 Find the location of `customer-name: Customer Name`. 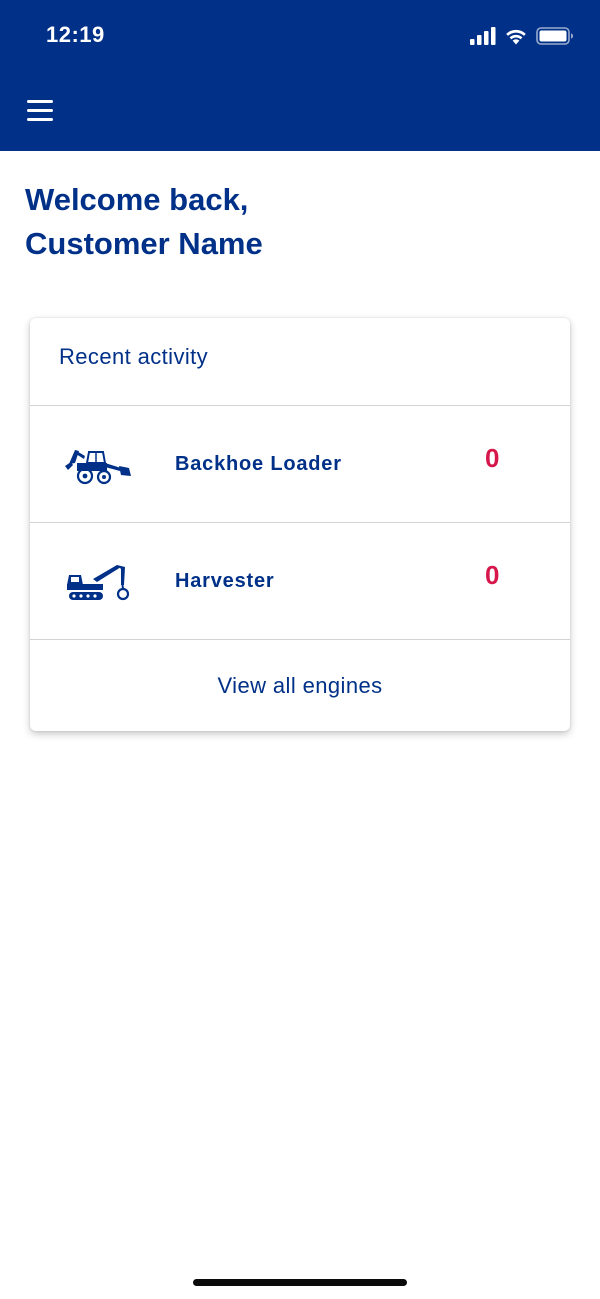

customer-name: Customer Name is located at coordinates (144, 243).